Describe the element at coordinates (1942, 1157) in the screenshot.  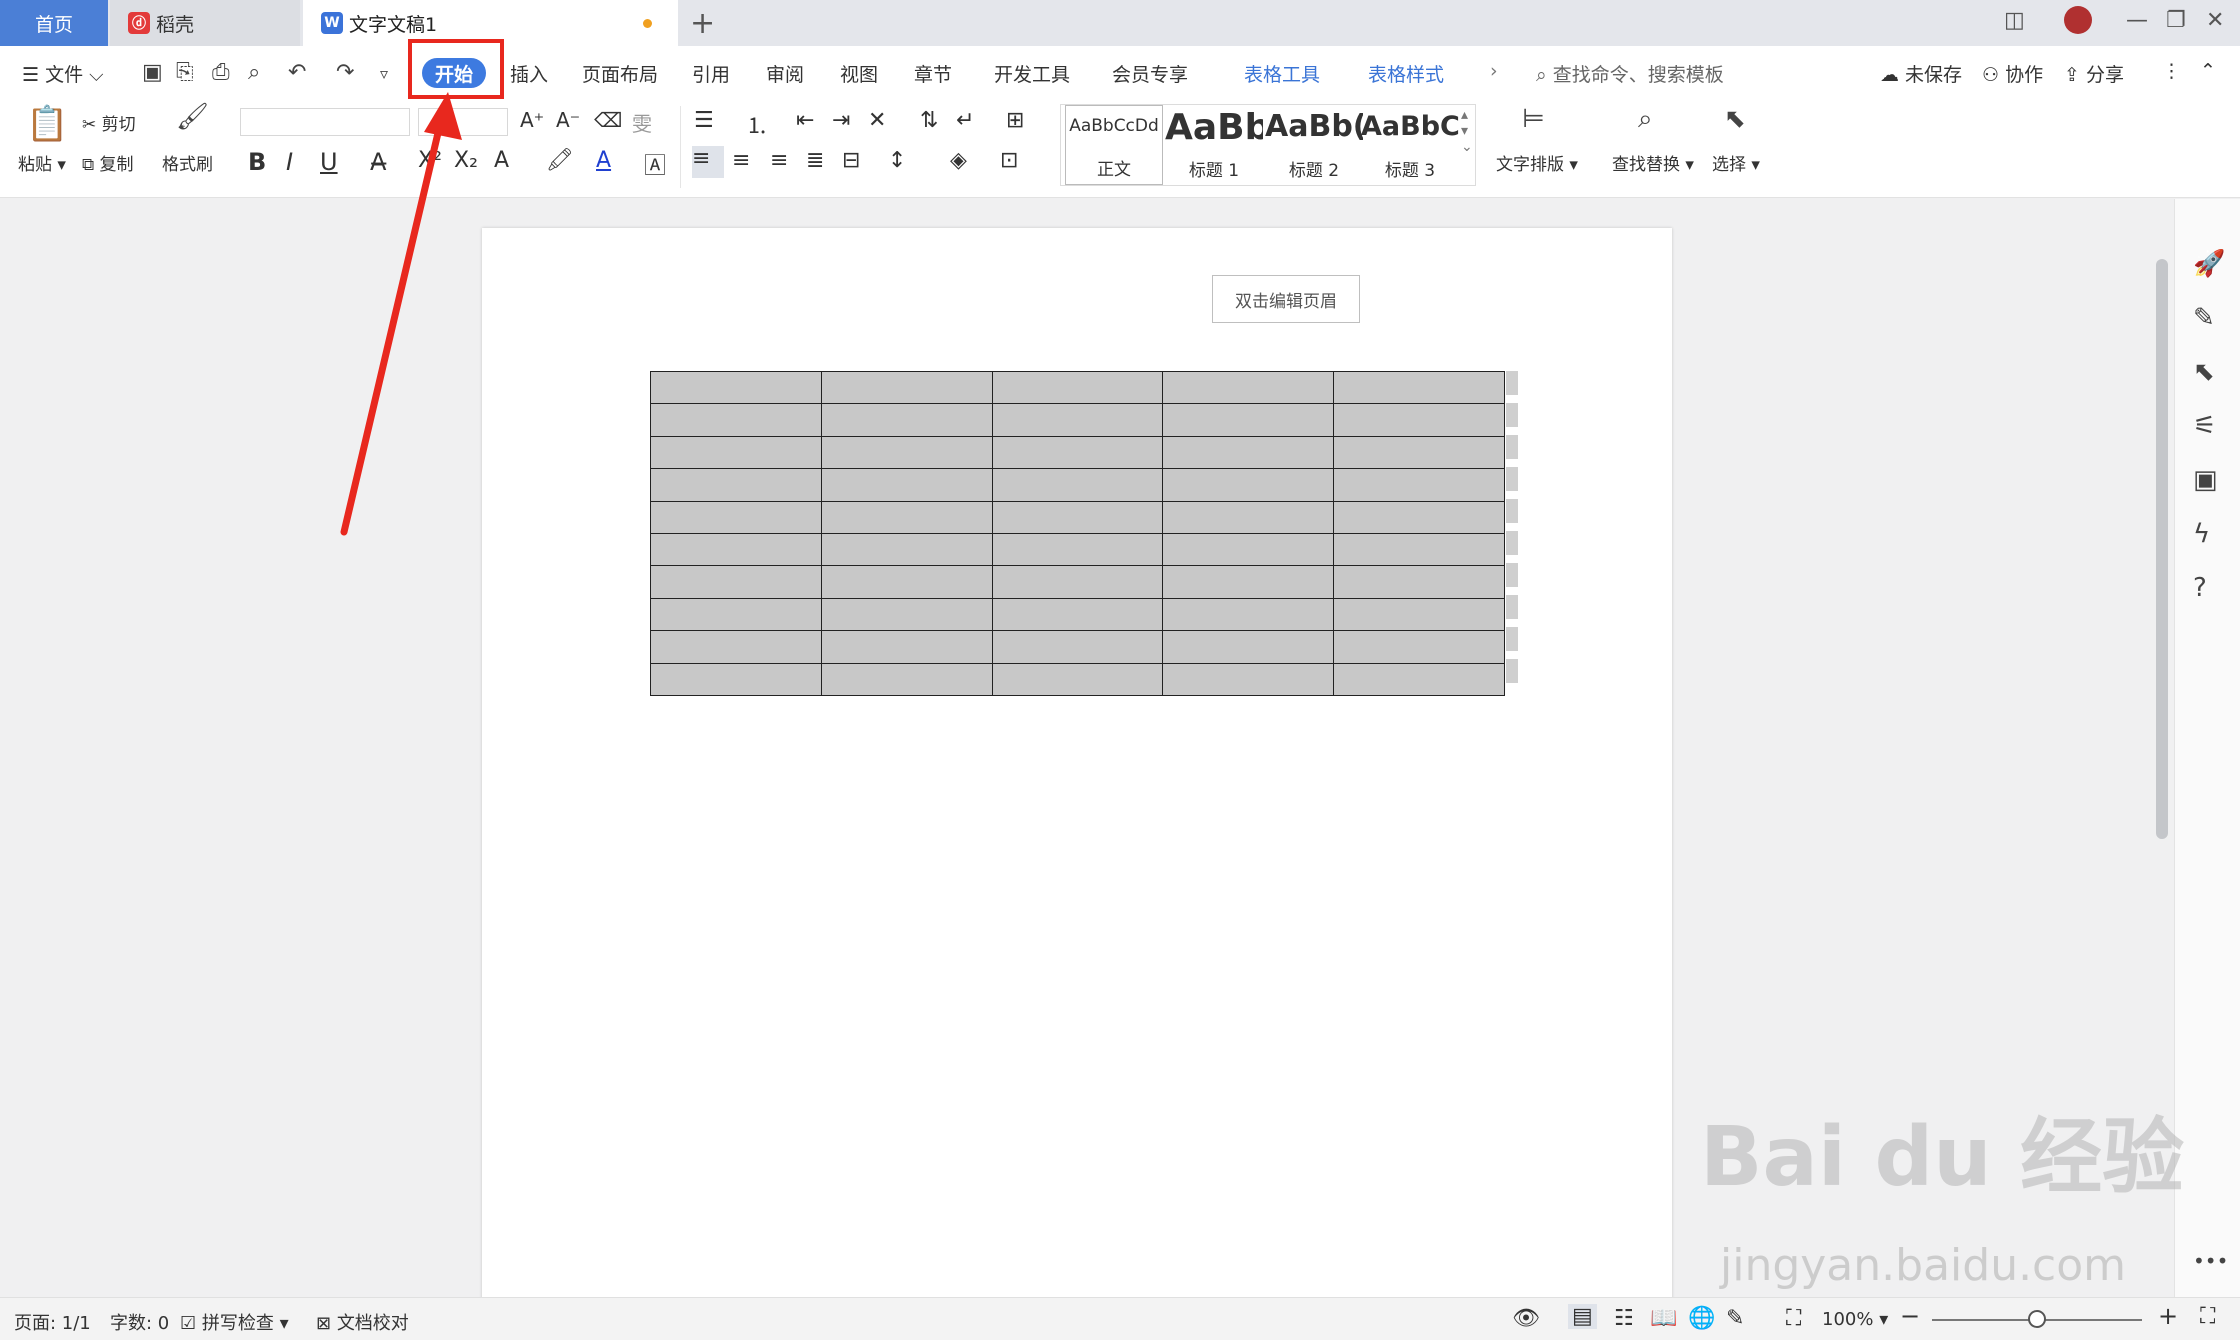
I see `baidu-watermark-logo: Bai du 经验` at that location.